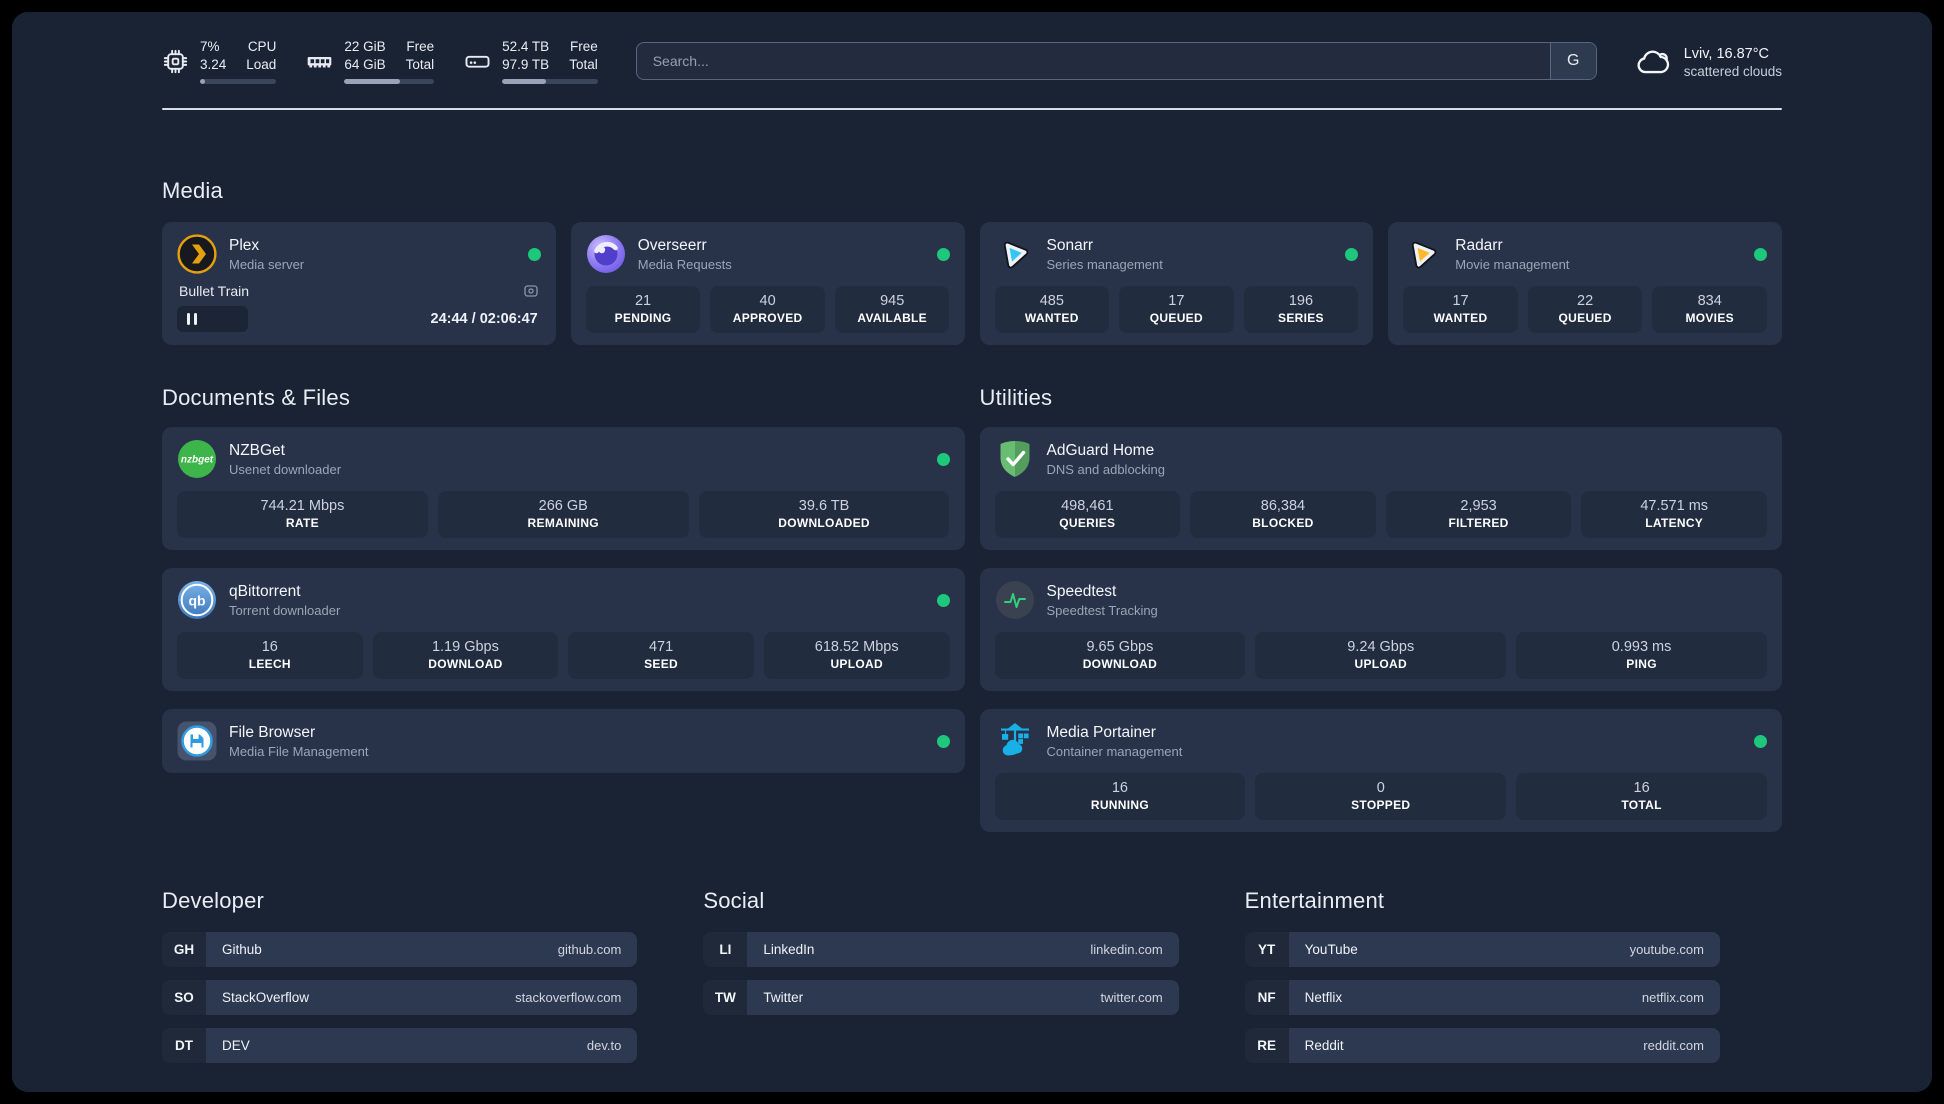 The image size is (1944, 1104). I want to click on section-title-utilities: Utilities, so click(1016, 398).